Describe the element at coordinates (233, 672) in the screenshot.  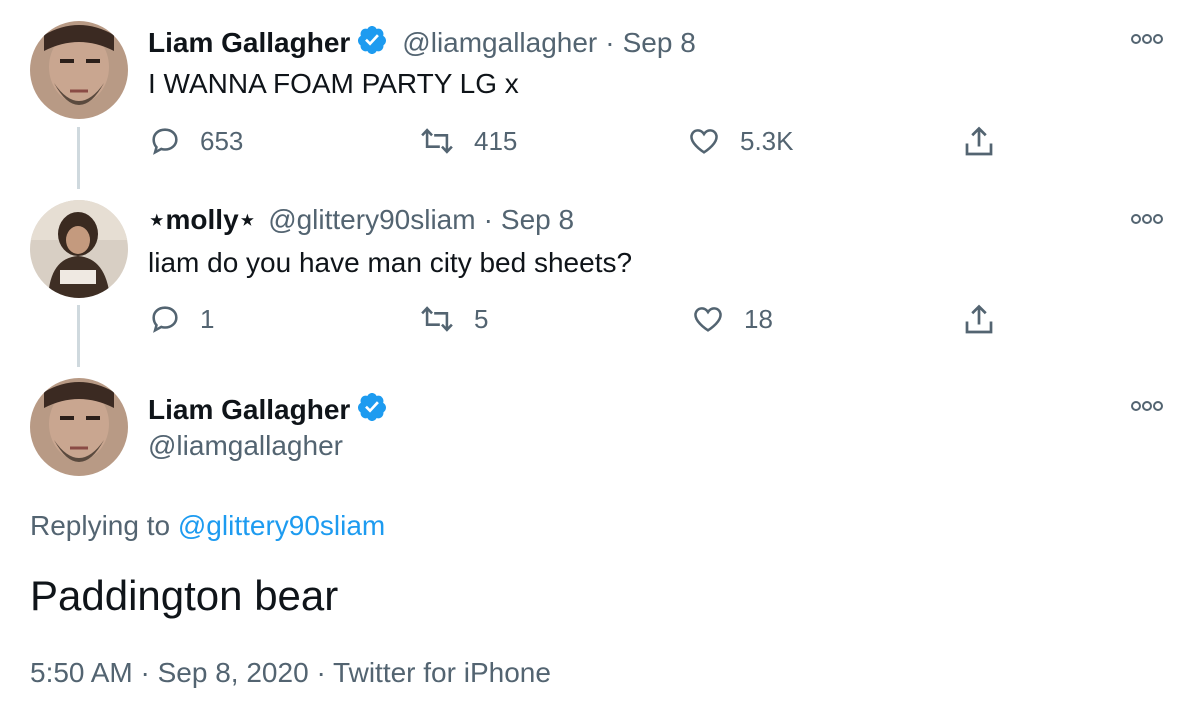
I see `date: Sep 8, 2020` at that location.